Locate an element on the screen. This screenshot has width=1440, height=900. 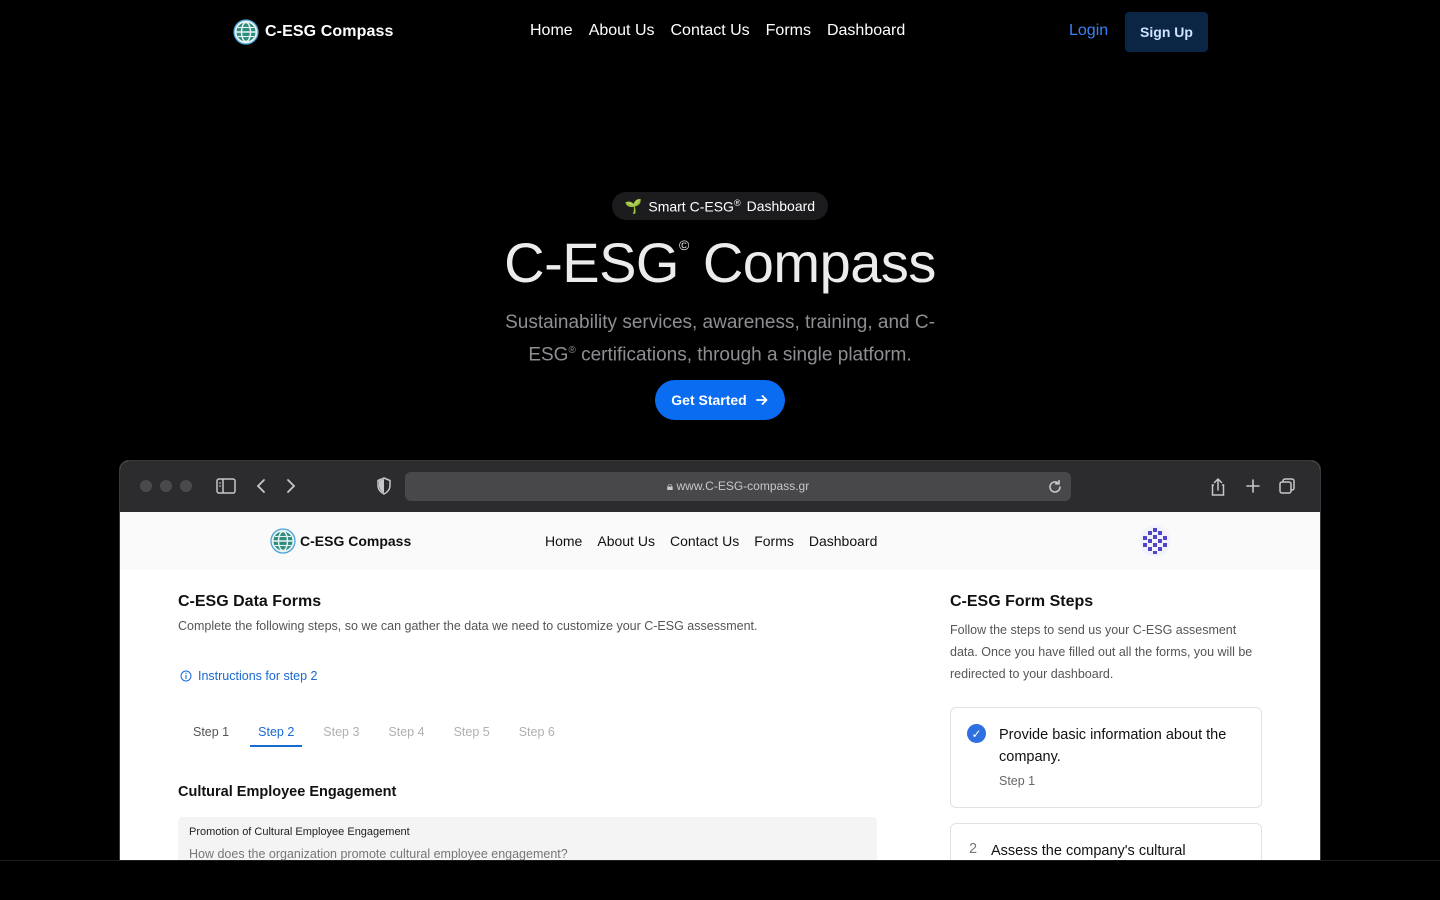
sidebar-toggle-icon is located at coordinates (226, 486).